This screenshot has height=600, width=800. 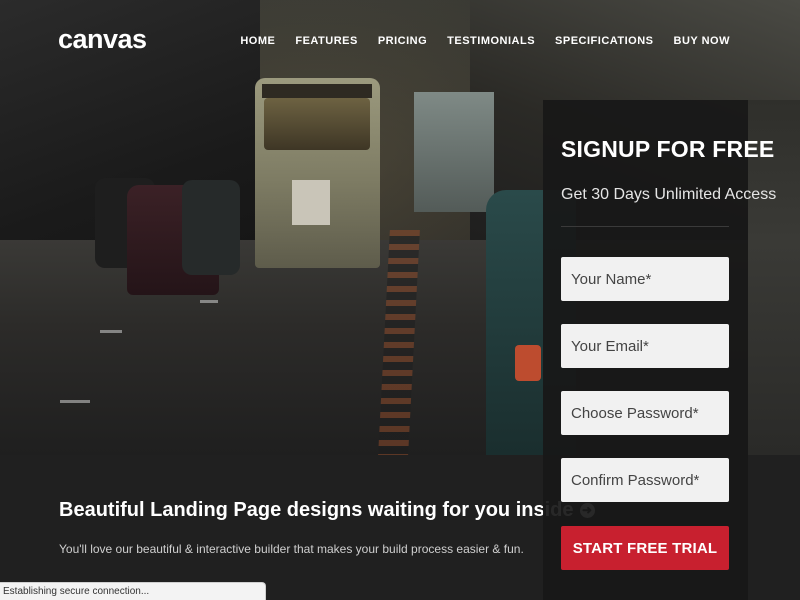 I want to click on nav-item-features: FEATURES, so click(x=326, y=41).